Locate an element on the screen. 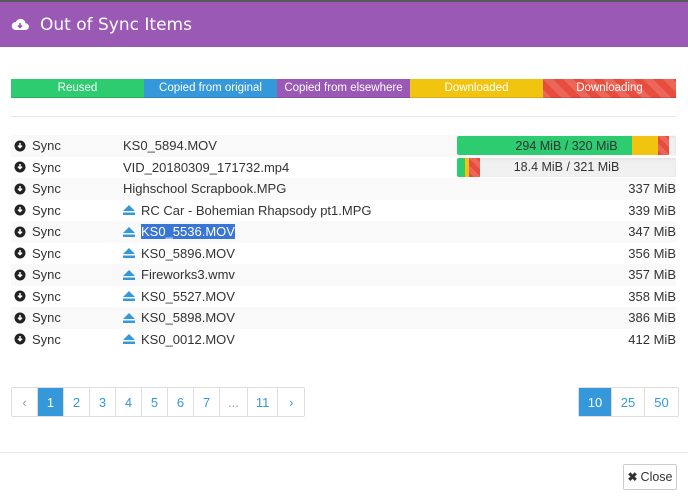 The image size is (688, 500). page-button-11: 11 is located at coordinates (263, 402).